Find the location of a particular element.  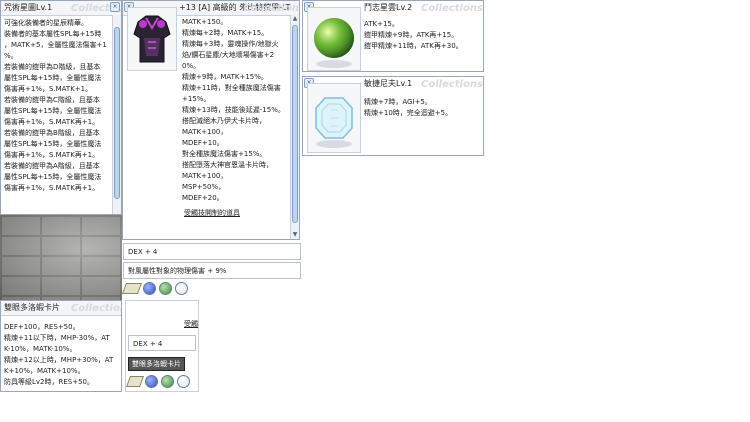

desc-line: 若裝備的鎧甲為C階級，且基本 is located at coordinates (52, 100).